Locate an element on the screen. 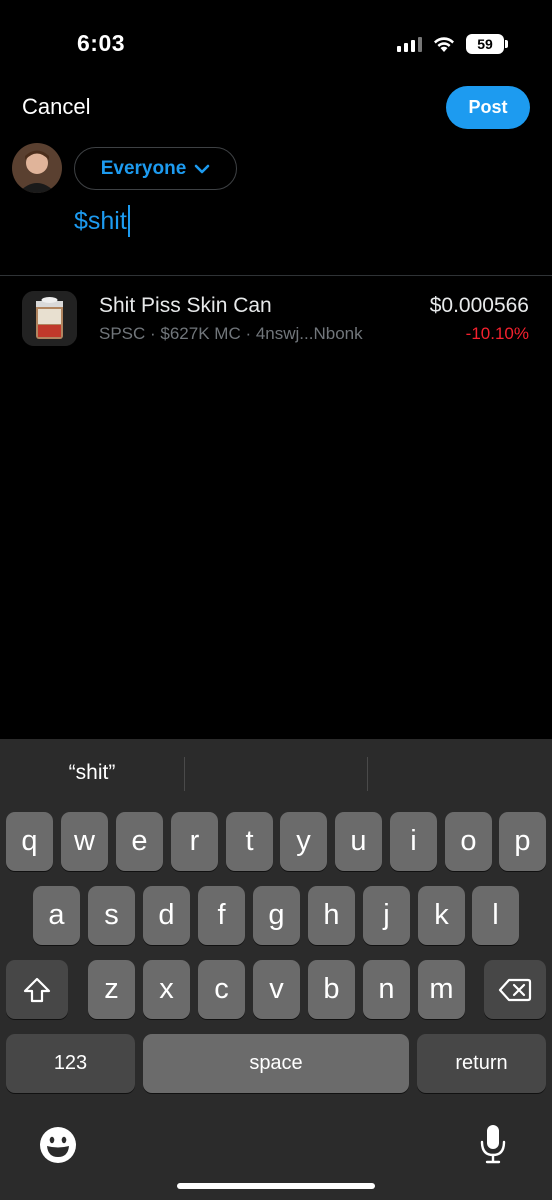 This screenshot has width=552, height=1200. key-i: i is located at coordinates (413, 841).